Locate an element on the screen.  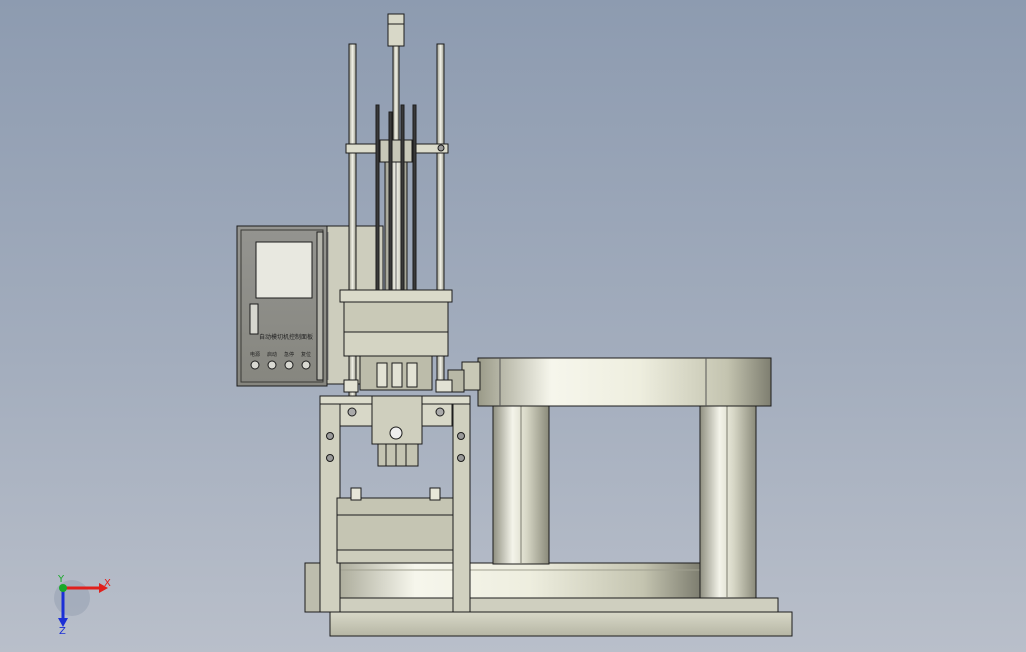
panel-button-label-2: 启动 is located at coordinates (272, 354).